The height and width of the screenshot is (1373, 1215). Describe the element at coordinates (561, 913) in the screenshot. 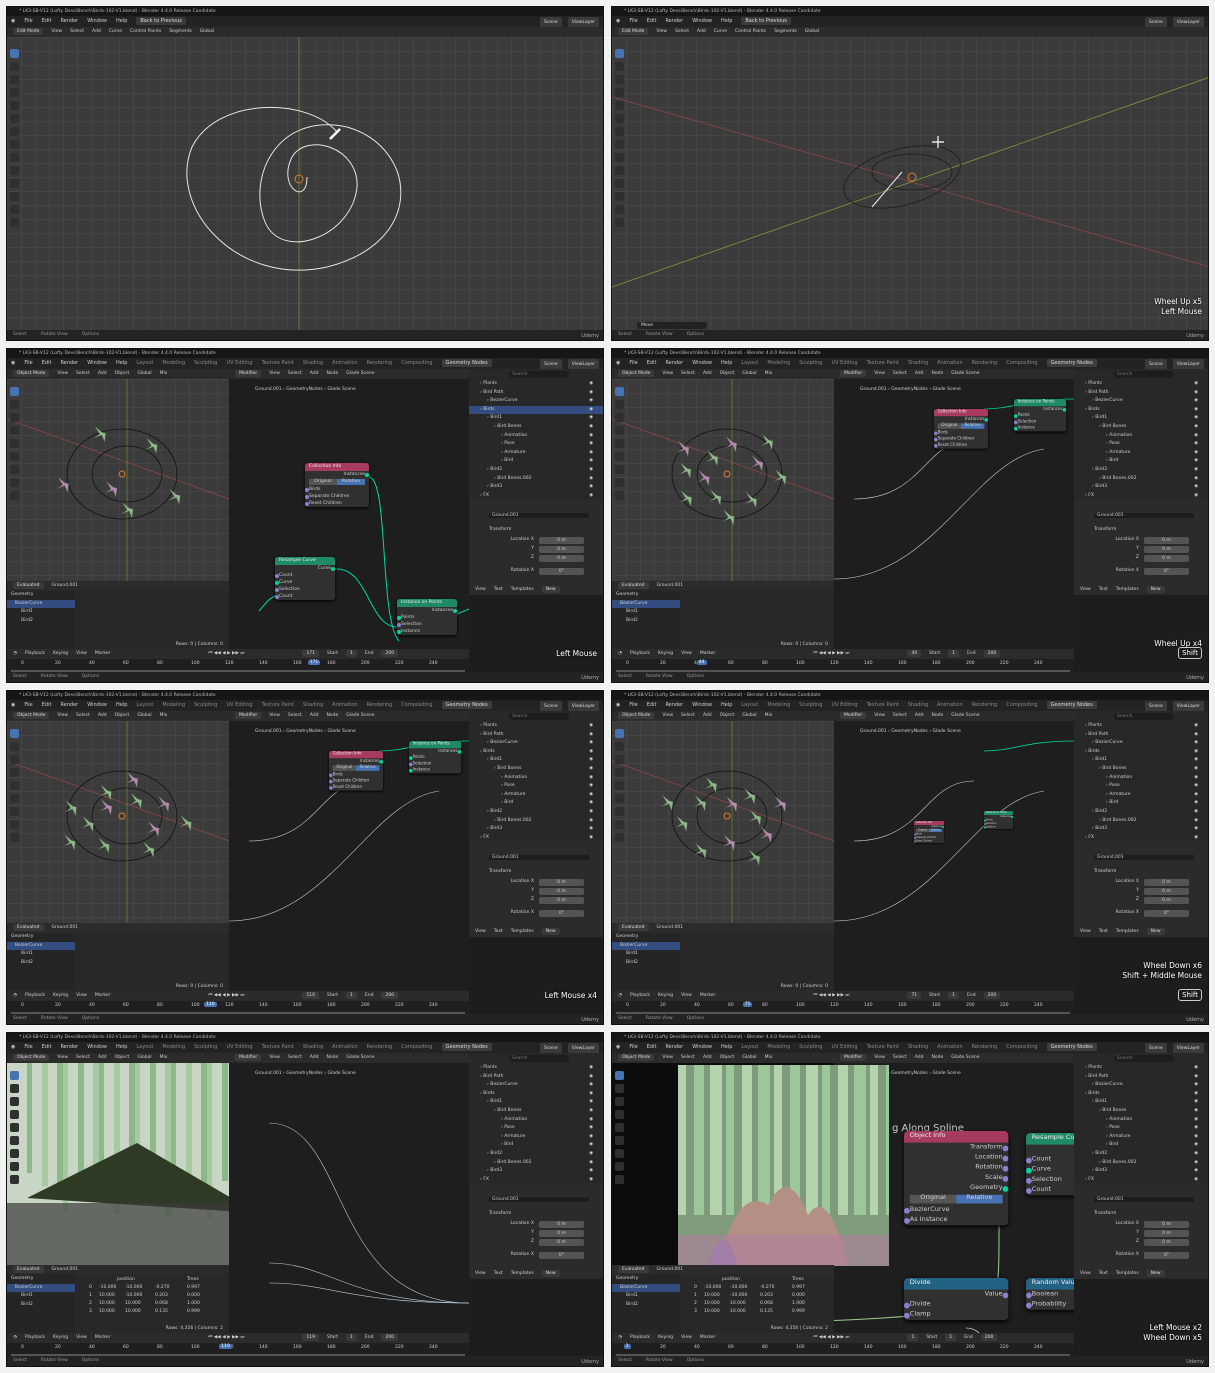

I see `property-value-field: 0°` at that location.